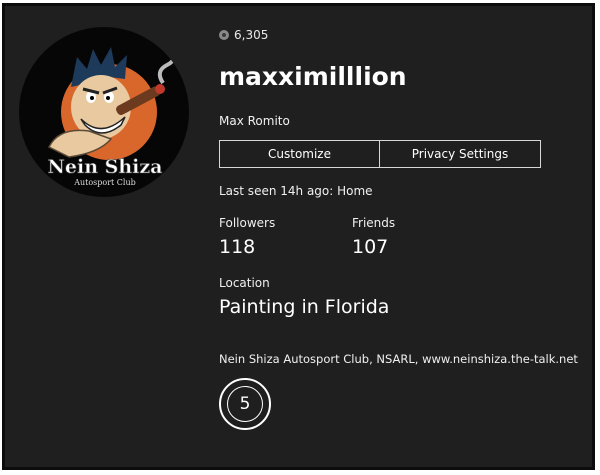 The width and height of the screenshot is (600, 475). I want to click on customize-button: Customize, so click(299, 154).